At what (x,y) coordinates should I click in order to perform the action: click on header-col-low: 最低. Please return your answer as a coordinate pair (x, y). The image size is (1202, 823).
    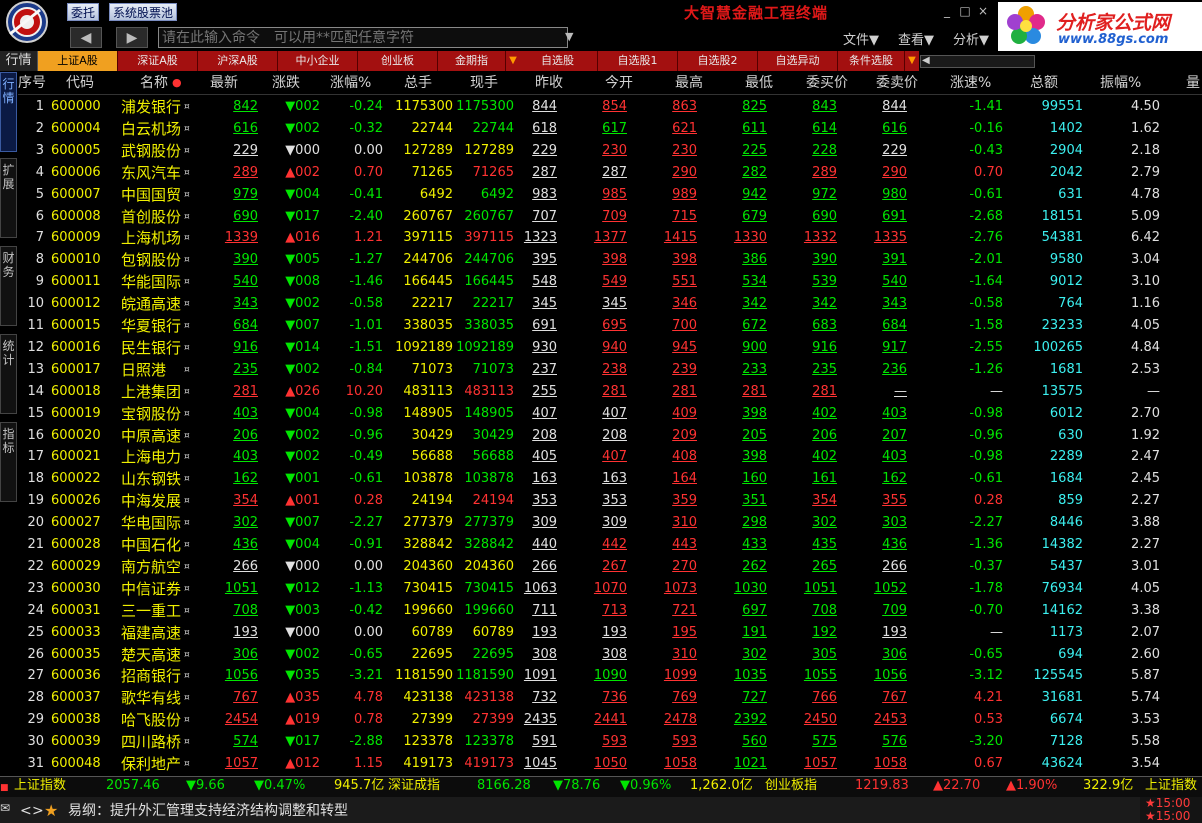
    Looking at the image, I should click on (759, 83).